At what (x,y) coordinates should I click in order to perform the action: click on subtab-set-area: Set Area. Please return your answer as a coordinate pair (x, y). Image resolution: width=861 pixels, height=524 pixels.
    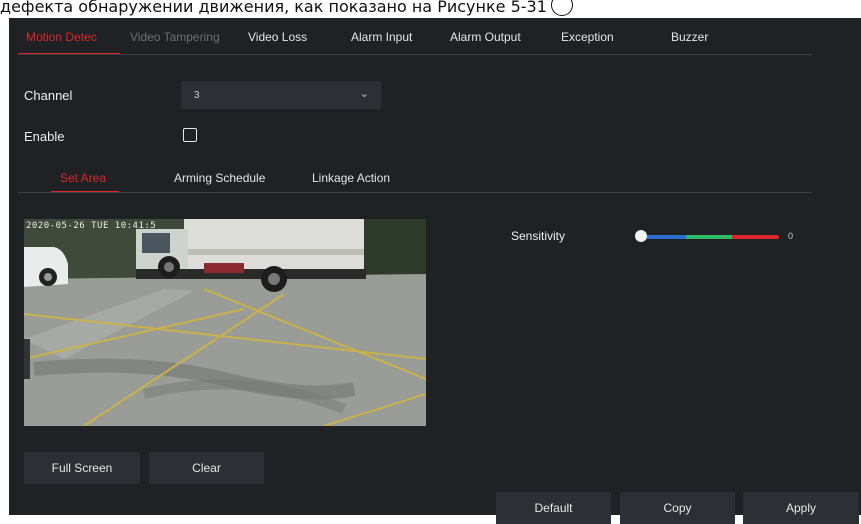
    Looking at the image, I should click on (83, 178).